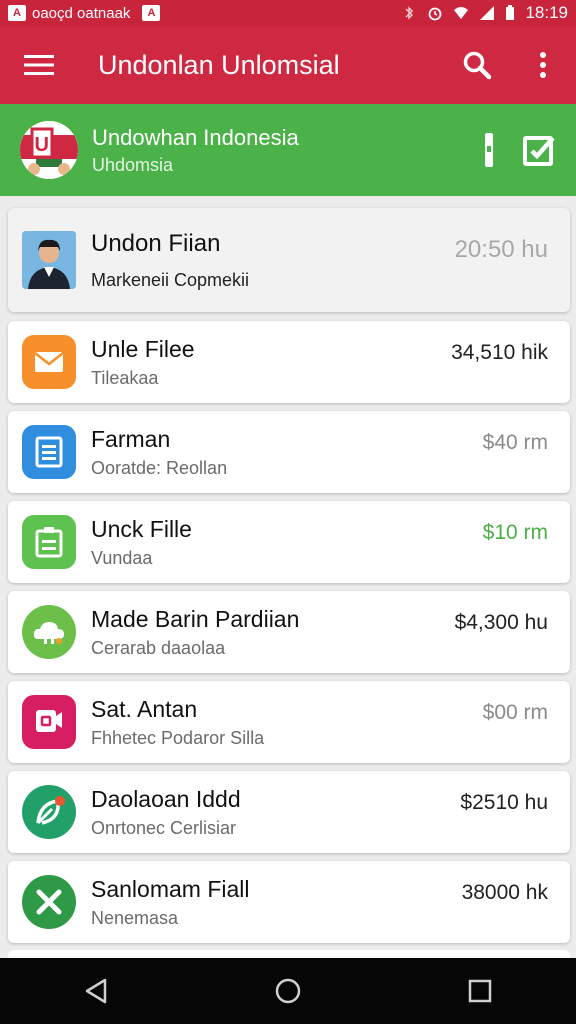 This screenshot has height=1024, width=576. What do you see at coordinates (164, 827) in the screenshot?
I see `item-subtitle: Onrtonec Cerlisiar` at bounding box center [164, 827].